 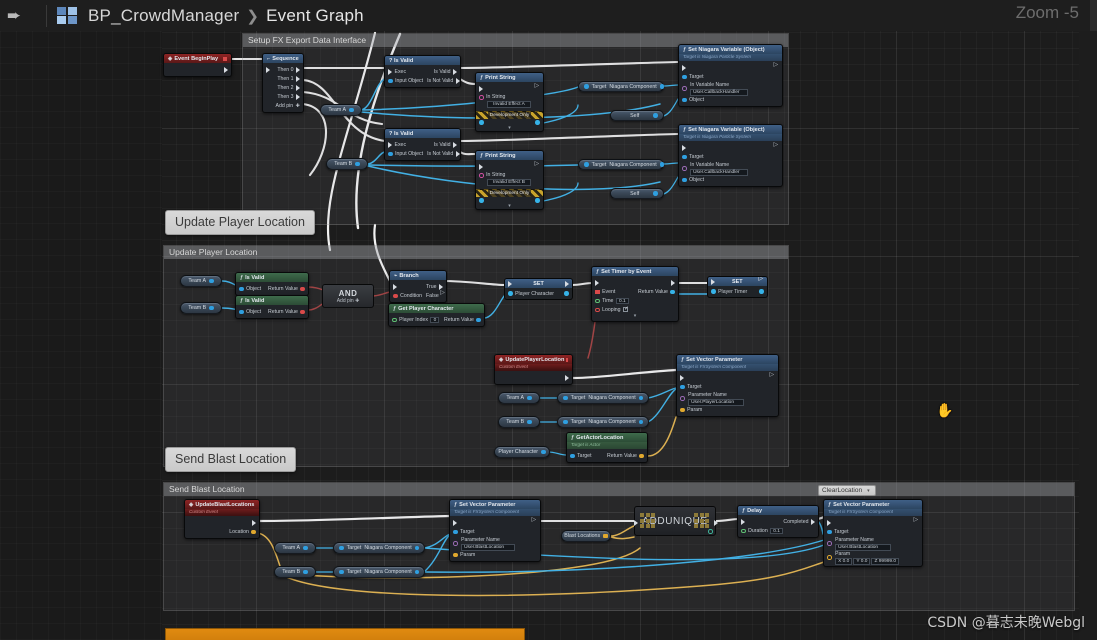 What do you see at coordinates (272, 307) in the screenshot?
I see `node-is-valid-pure-b: ƒ Is Valid Object Return Value` at bounding box center [272, 307].